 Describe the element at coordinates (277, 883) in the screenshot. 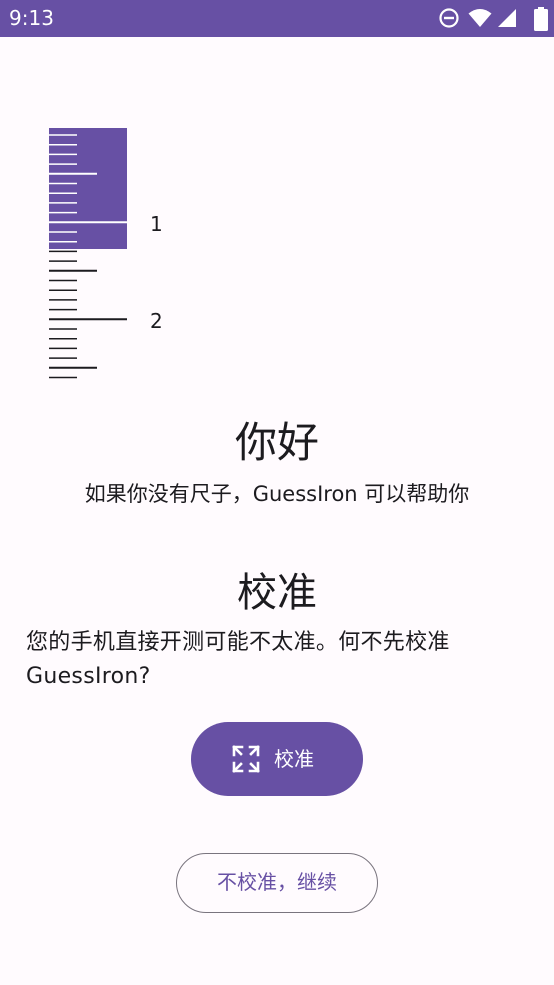

I see `skip-calibration-button: 不校准，继续` at that location.